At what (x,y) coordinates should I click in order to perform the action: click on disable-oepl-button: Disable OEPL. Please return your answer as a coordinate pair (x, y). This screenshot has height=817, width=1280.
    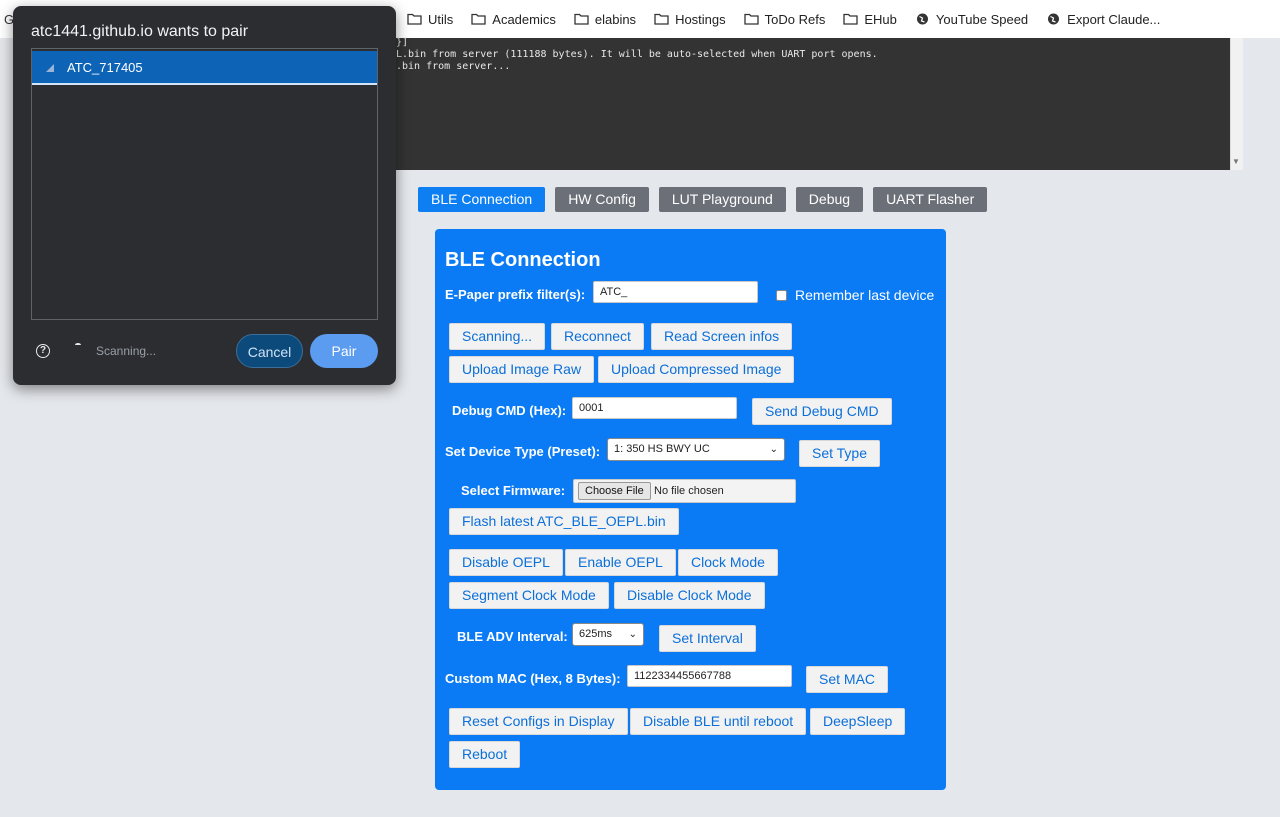
    Looking at the image, I should click on (506, 562).